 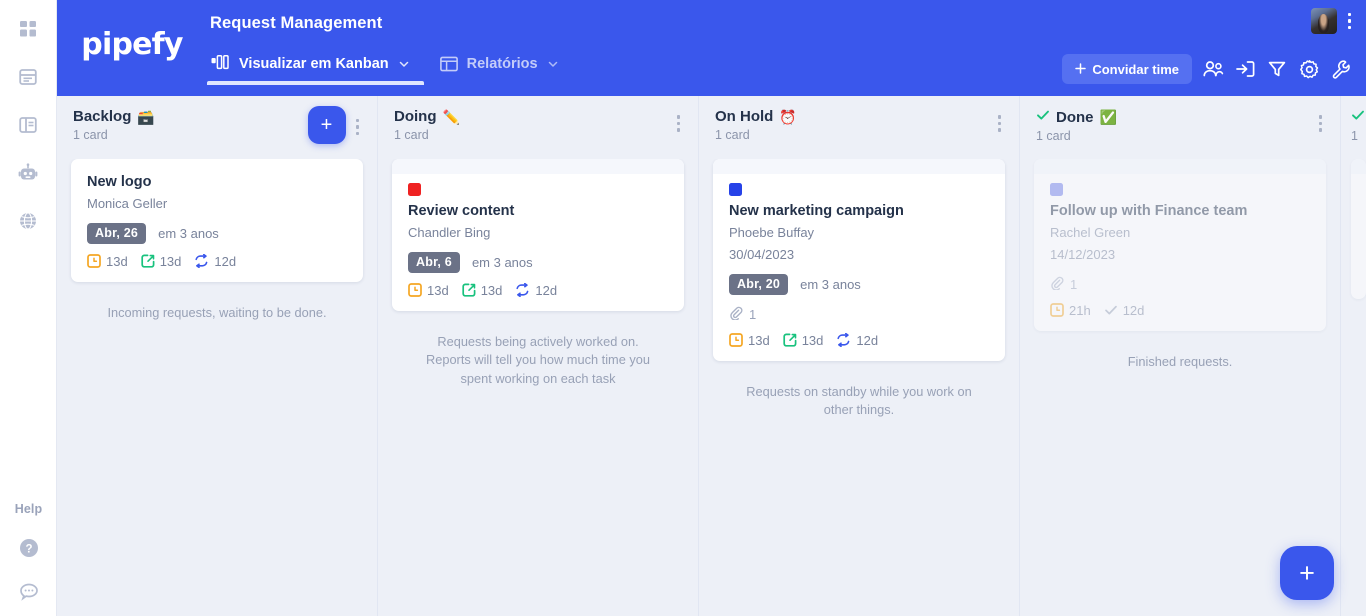 What do you see at coordinates (1080, 310) in the screenshot?
I see `metric-value: 21h` at bounding box center [1080, 310].